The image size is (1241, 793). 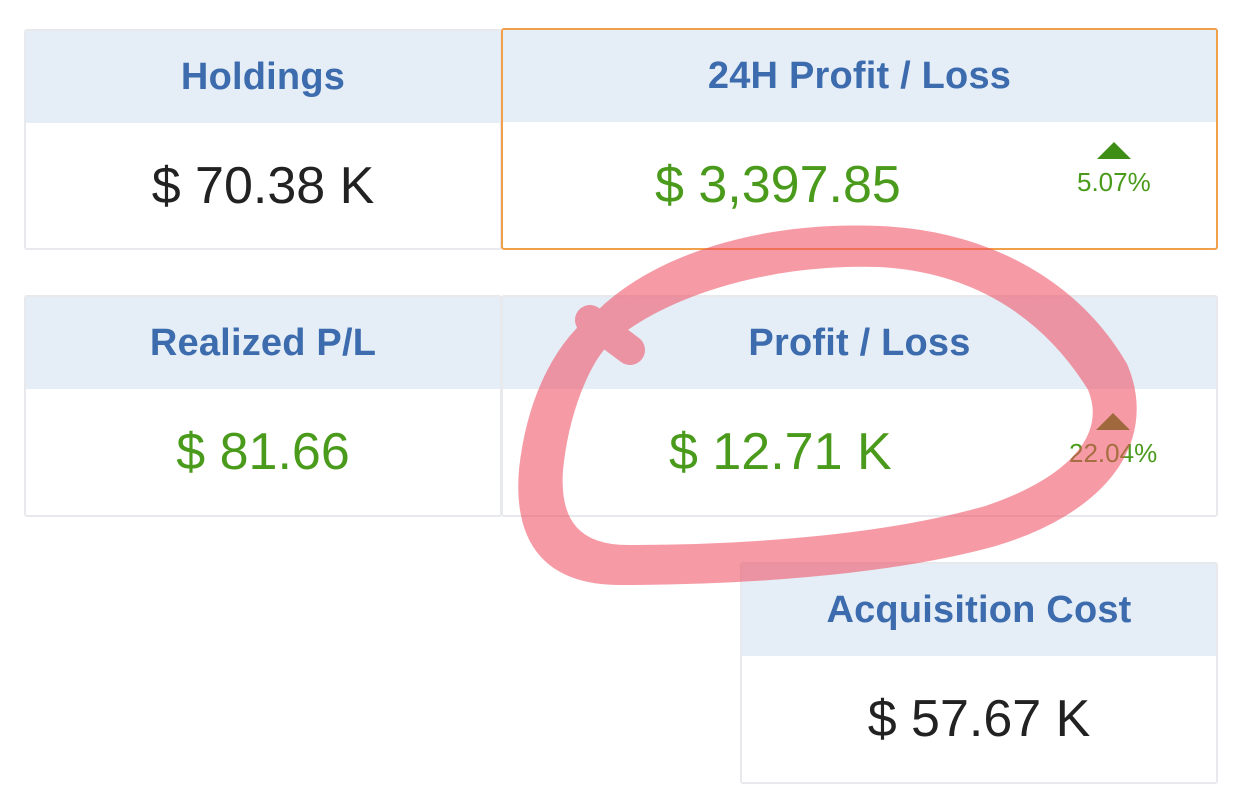 I want to click on acquisition-cost-value: $ 57.67 K, so click(x=979, y=719).